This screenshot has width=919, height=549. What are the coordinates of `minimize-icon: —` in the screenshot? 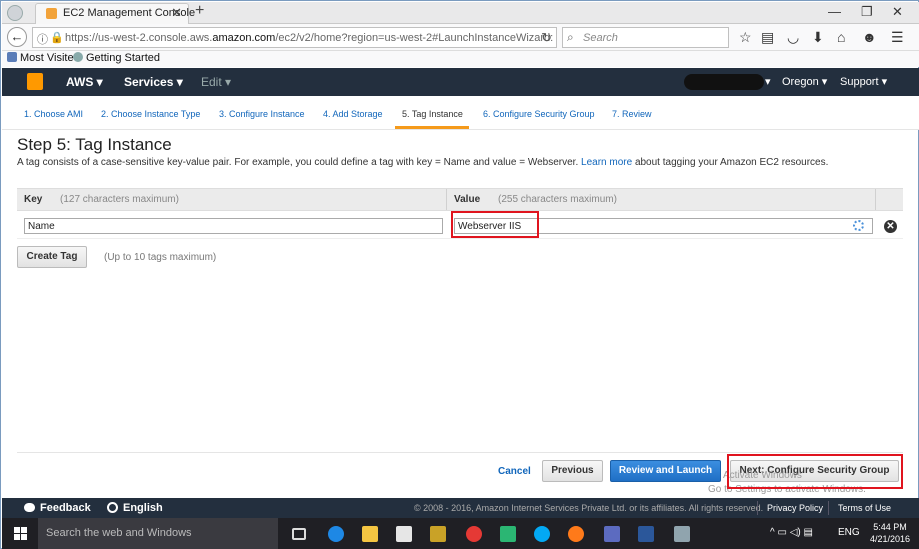 It's located at (834, 11).